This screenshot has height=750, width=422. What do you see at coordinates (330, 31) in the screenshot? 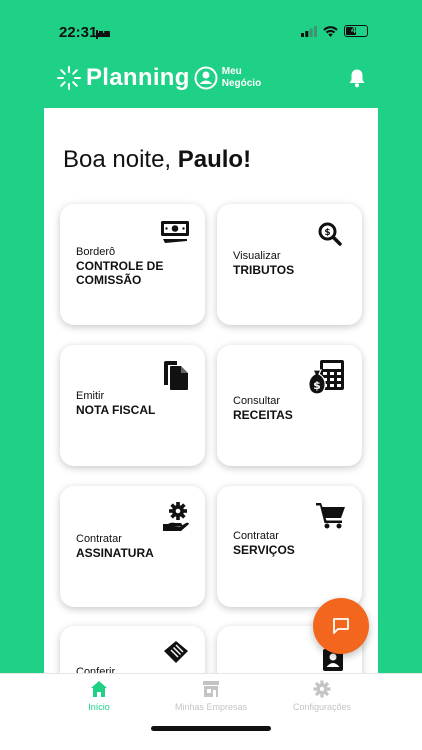
I see `wifi-icon` at bounding box center [330, 31].